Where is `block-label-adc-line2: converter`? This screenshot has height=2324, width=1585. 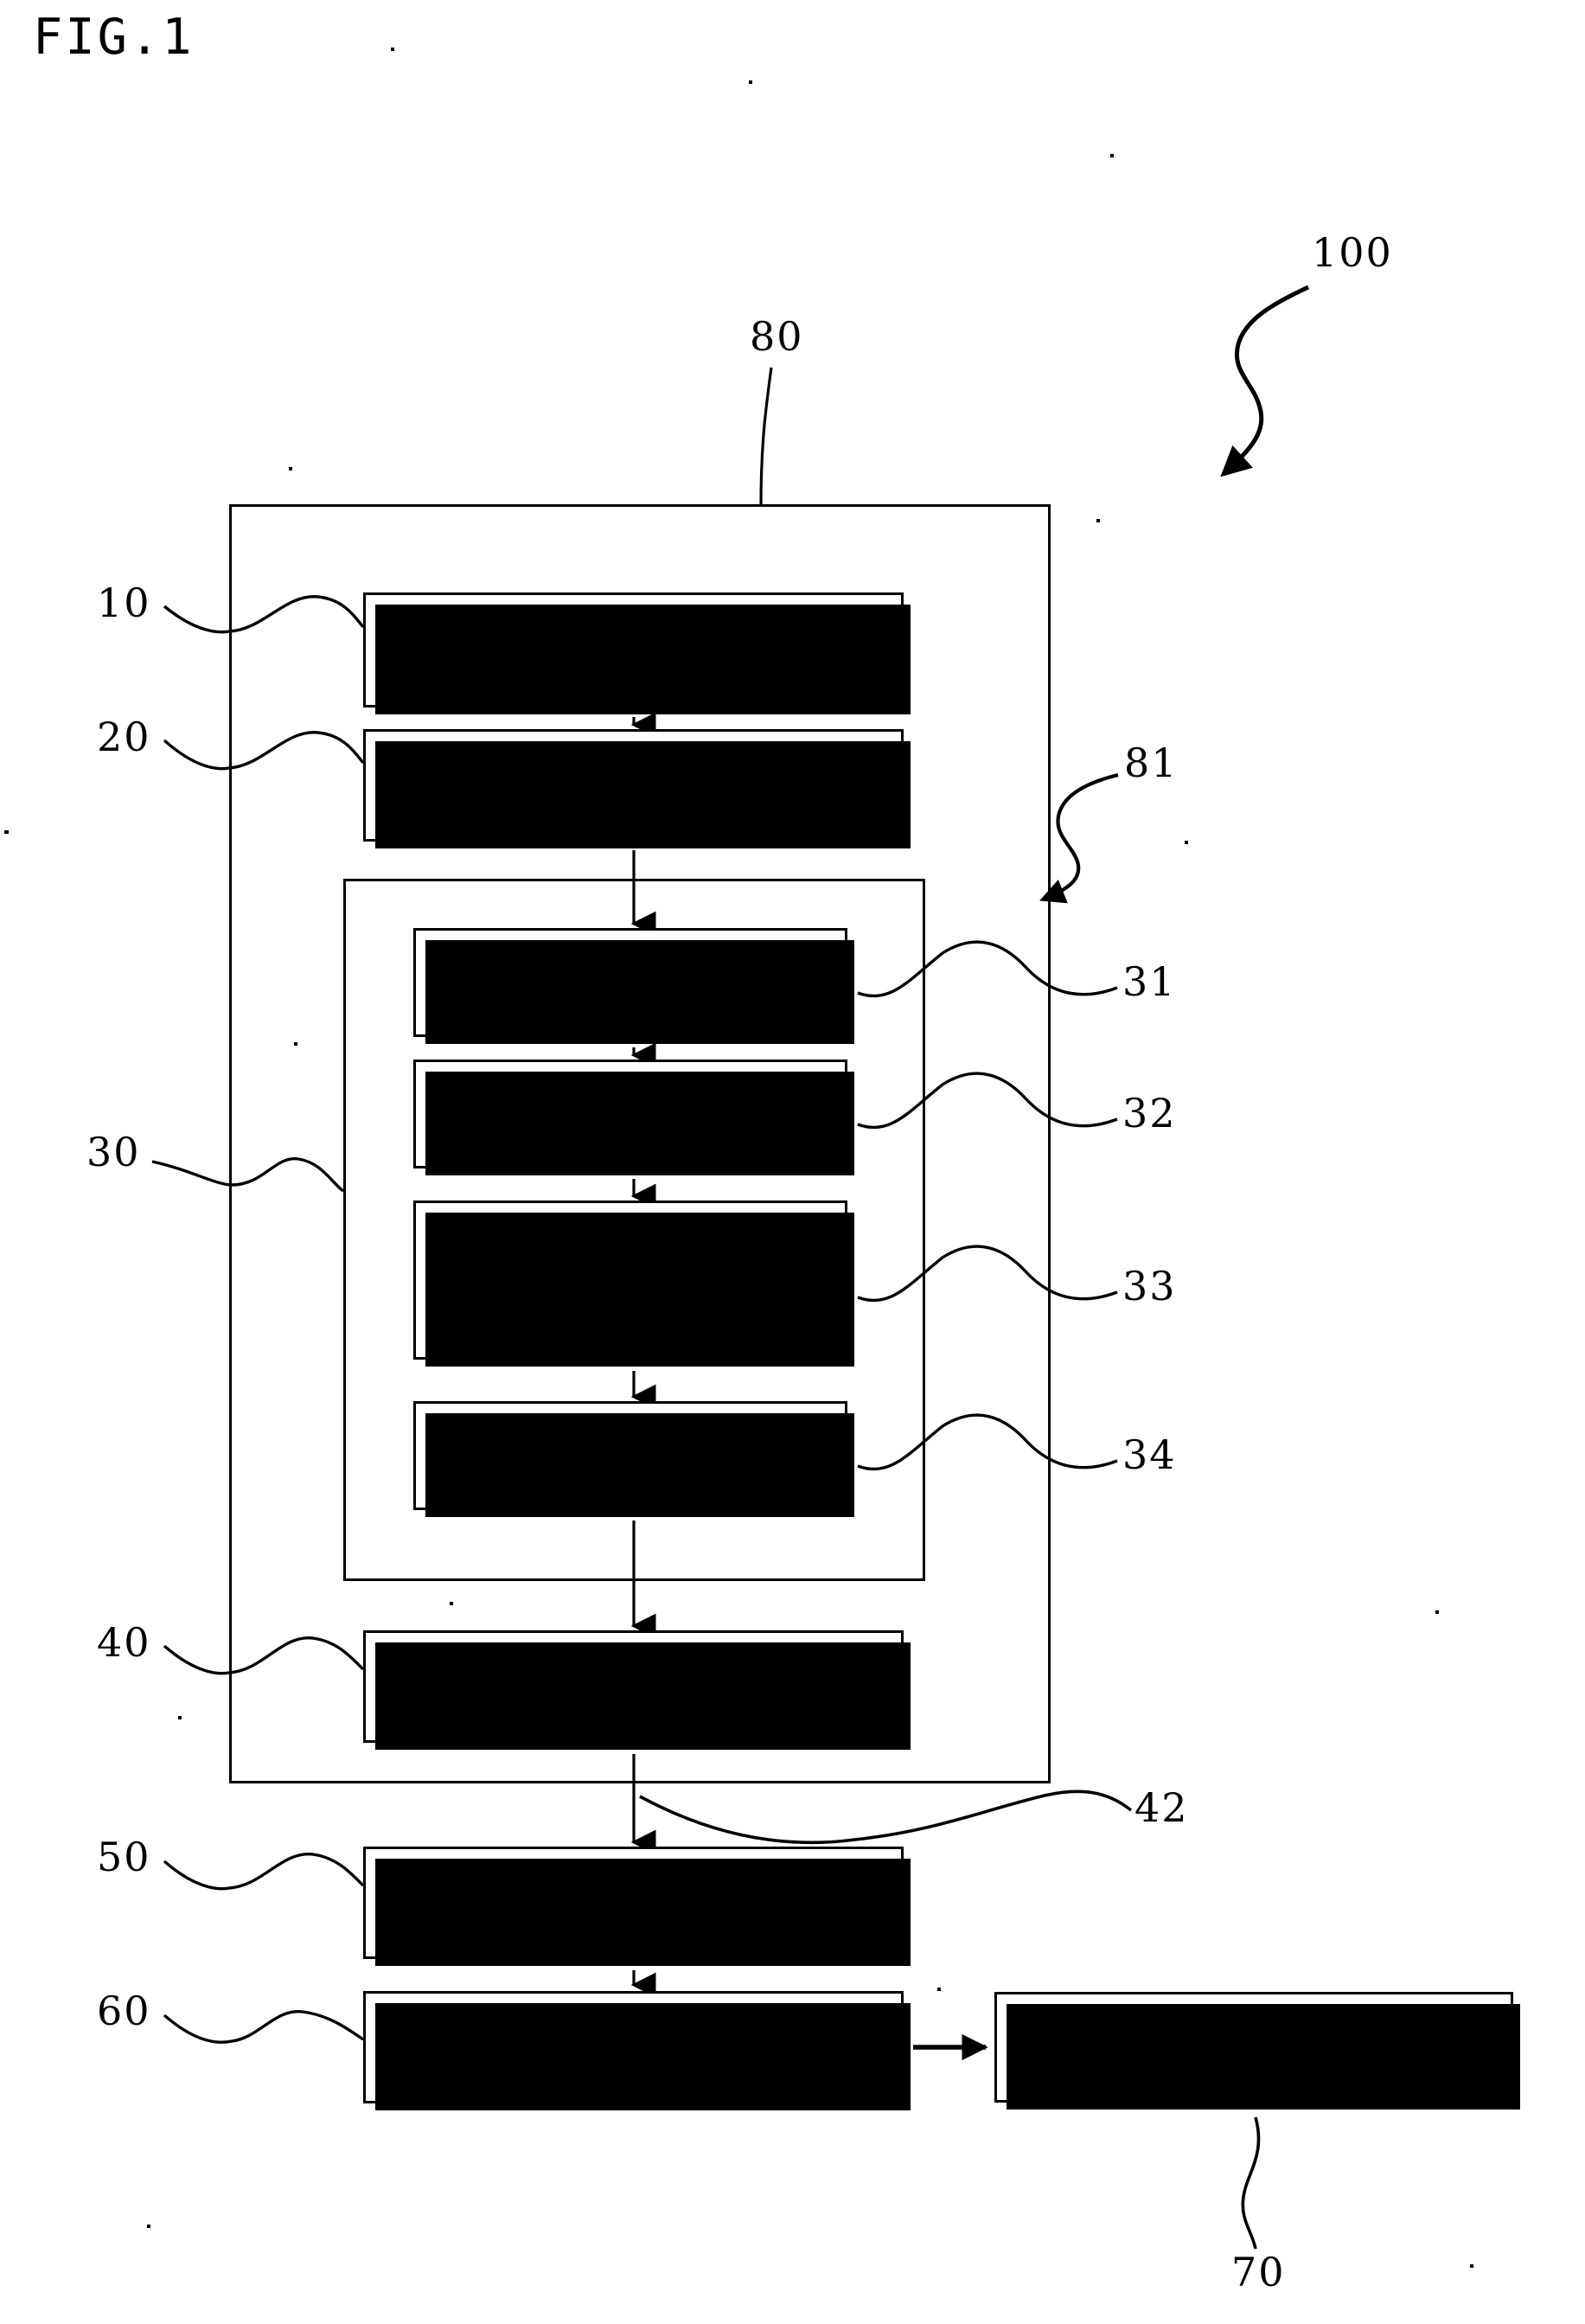
block-label-adc-line2: converter is located at coordinates (631, 1302).